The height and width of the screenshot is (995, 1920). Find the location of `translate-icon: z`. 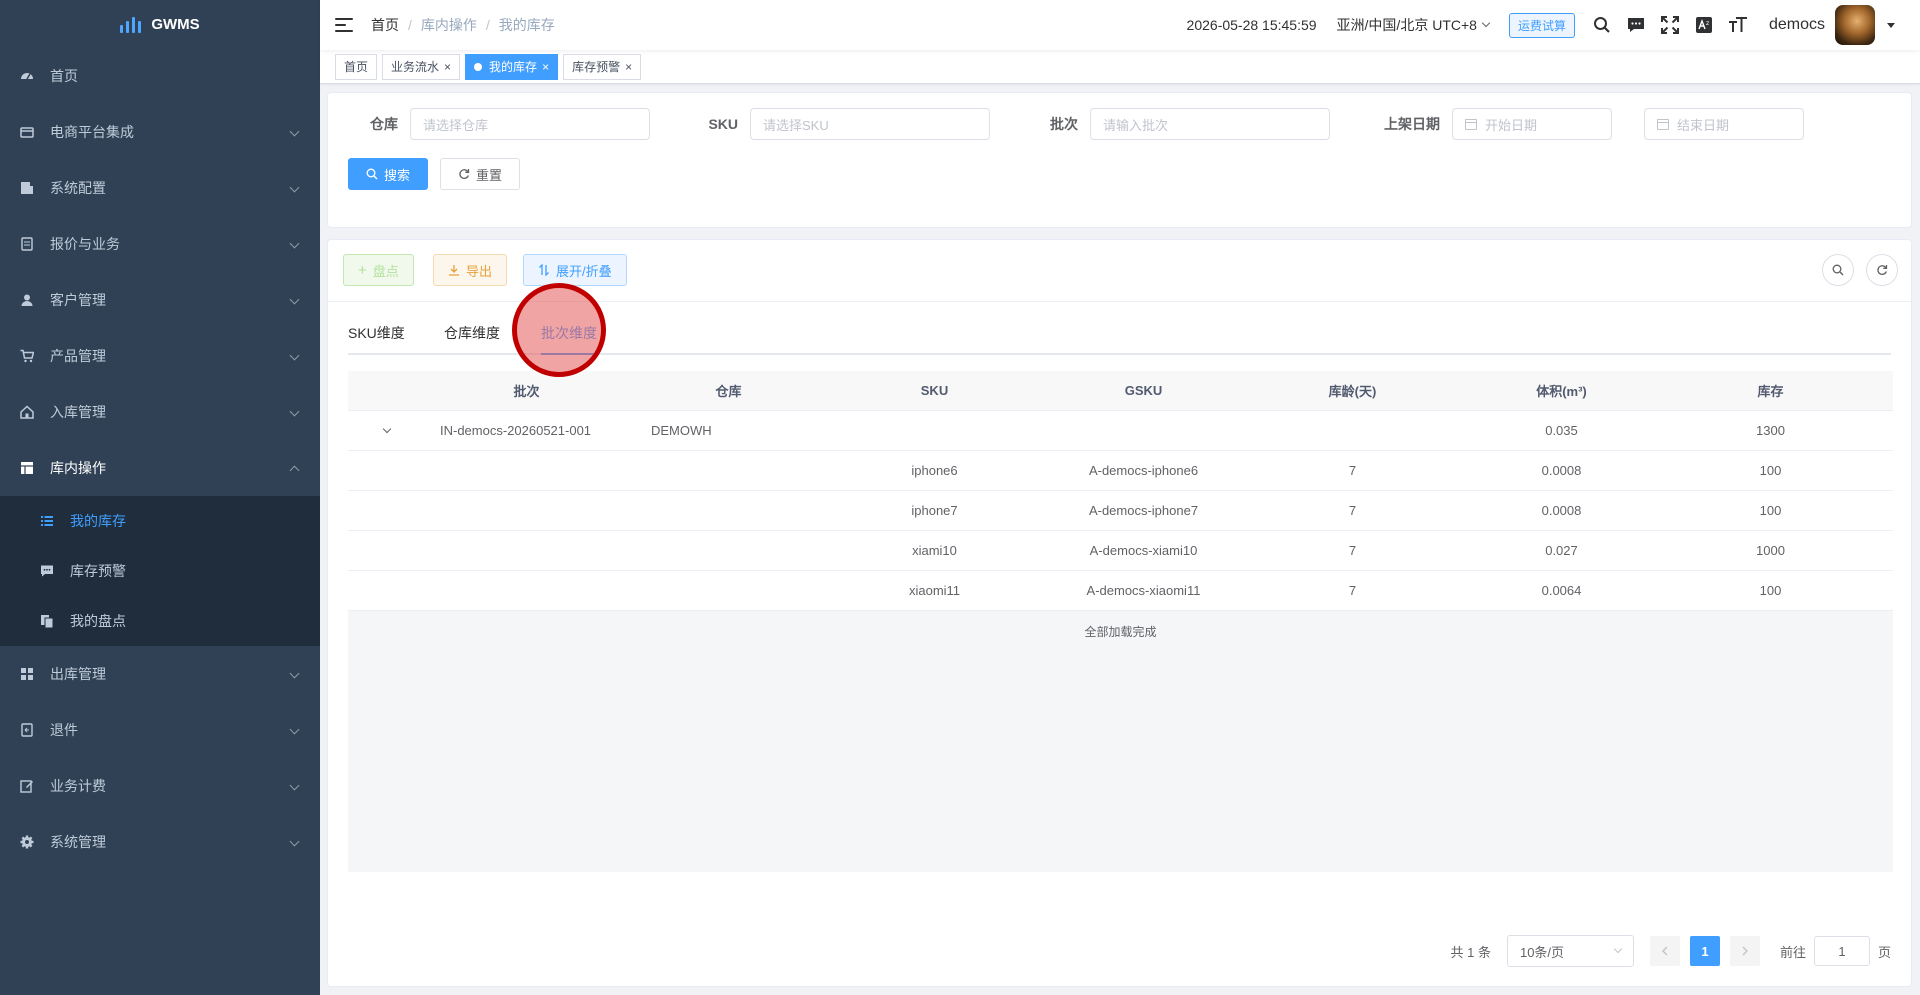

translate-icon: z is located at coordinates (1704, 25).